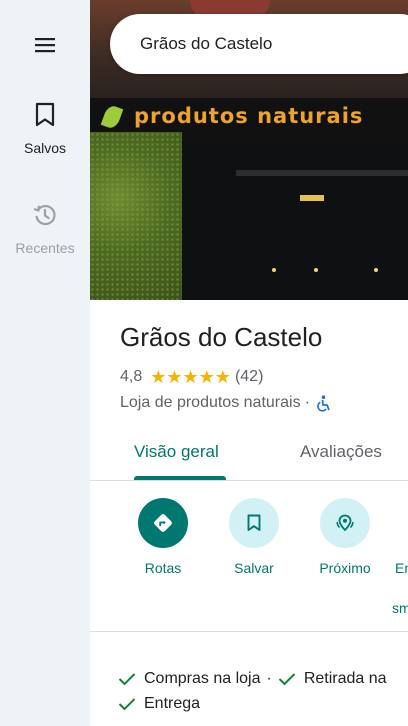 The height and width of the screenshot is (726, 408). I want to click on section-divider, so click(249, 631).